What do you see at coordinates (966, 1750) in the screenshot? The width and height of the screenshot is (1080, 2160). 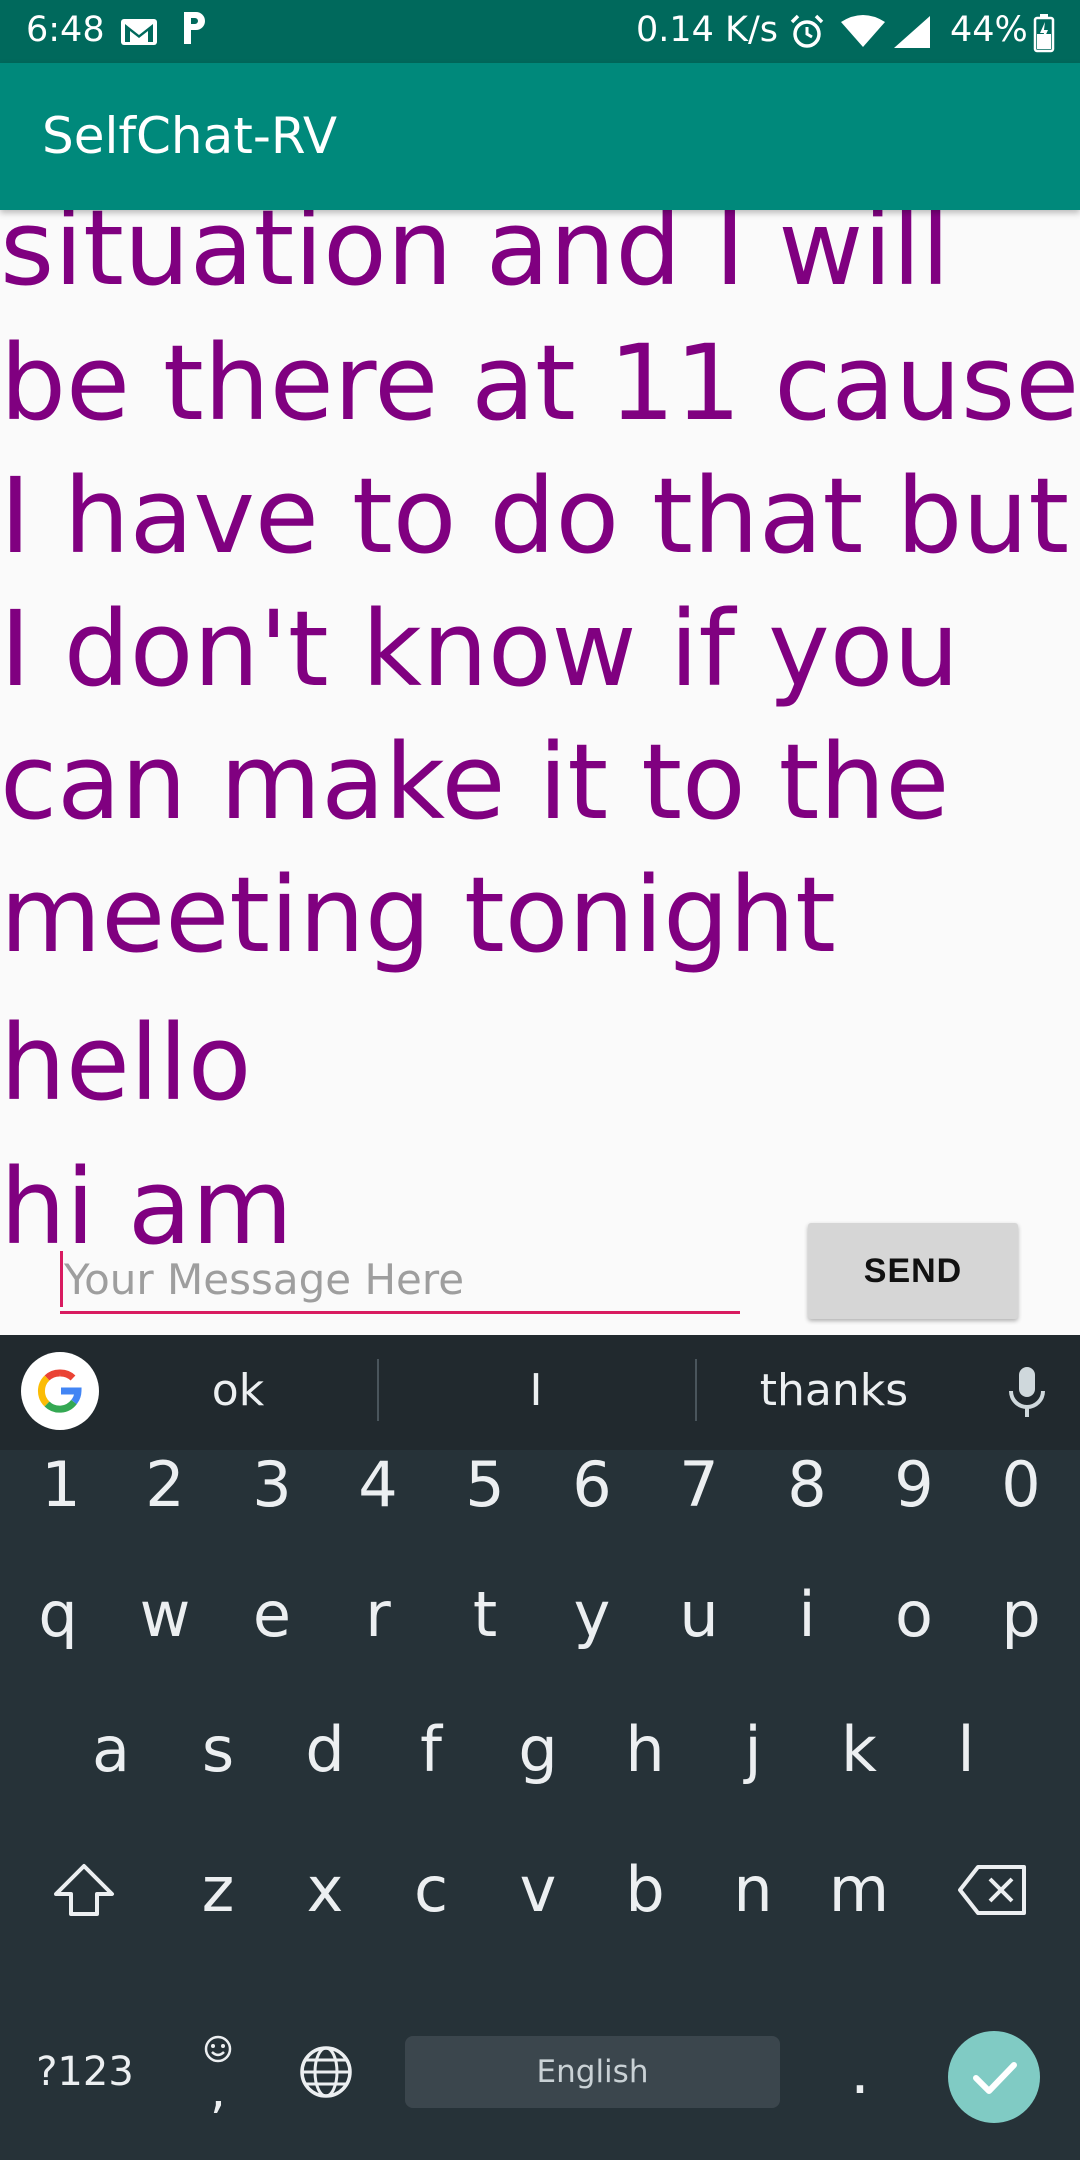 I see `key-l: l` at bounding box center [966, 1750].